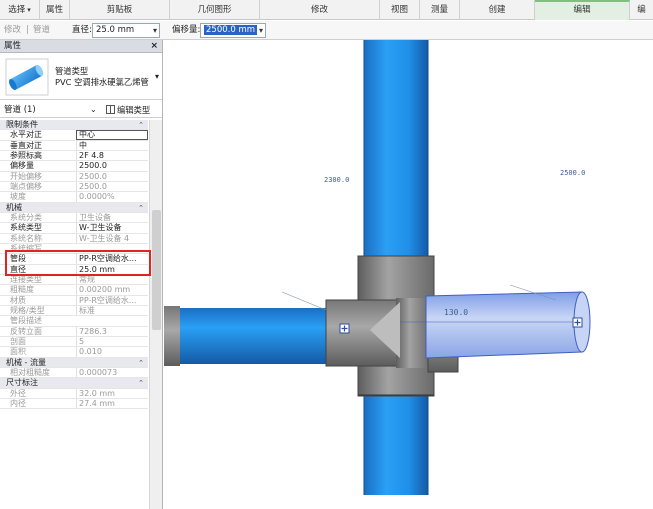  What do you see at coordinates (78, 263) in the screenshot?
I see `highlight-box` at bounding box center [78, 263].